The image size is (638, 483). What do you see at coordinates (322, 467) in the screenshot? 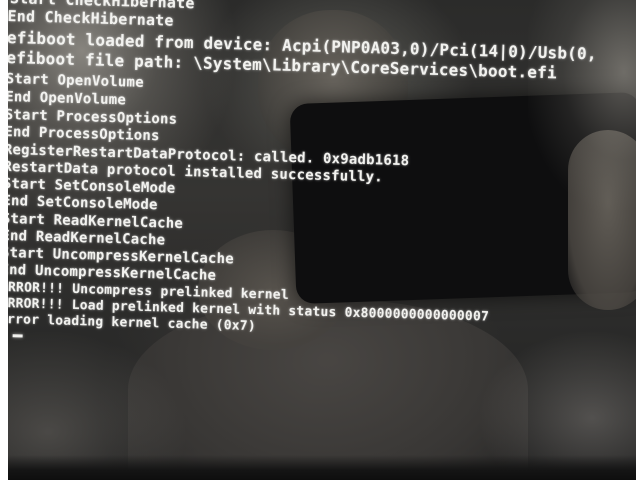
I see `monitor-bezel-edge` at bounding box center [322, 467].